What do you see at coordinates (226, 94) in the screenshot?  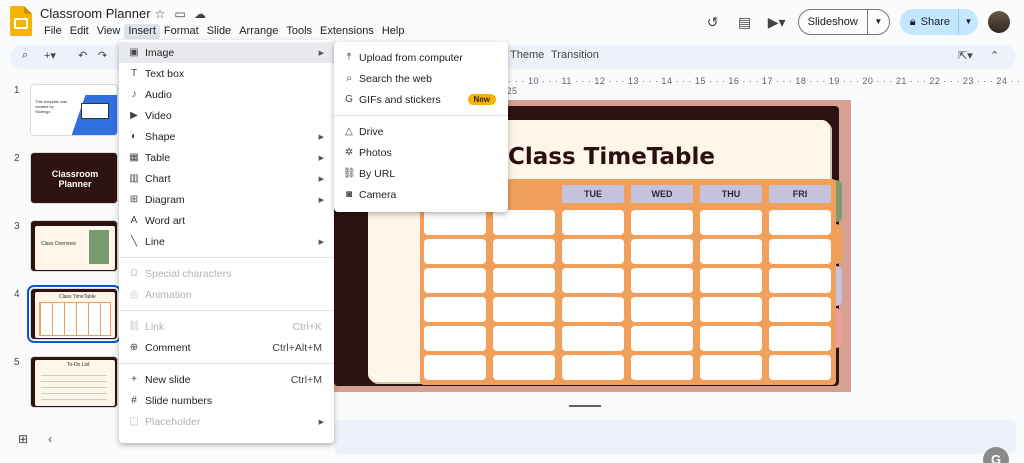 I see `menu-item-audio: ♪ Audio` at bounding box center [226, 94].